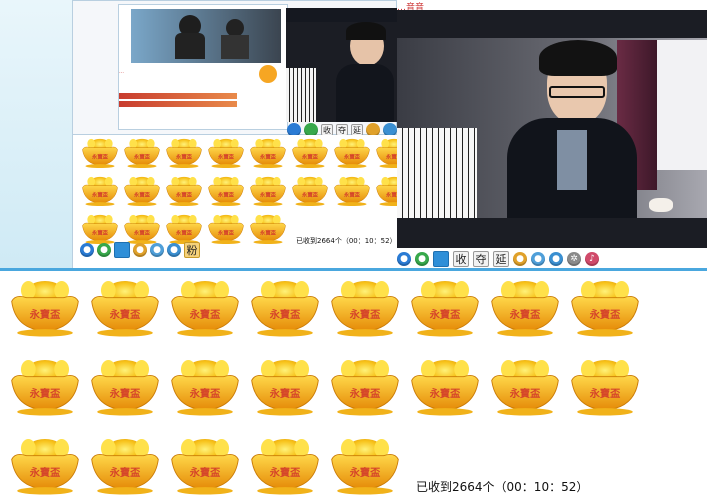 This screenshot has width=707, height=498. Describe the element at coordinates (36, 135) in the screenshot. I see `desktop-background` at that location.